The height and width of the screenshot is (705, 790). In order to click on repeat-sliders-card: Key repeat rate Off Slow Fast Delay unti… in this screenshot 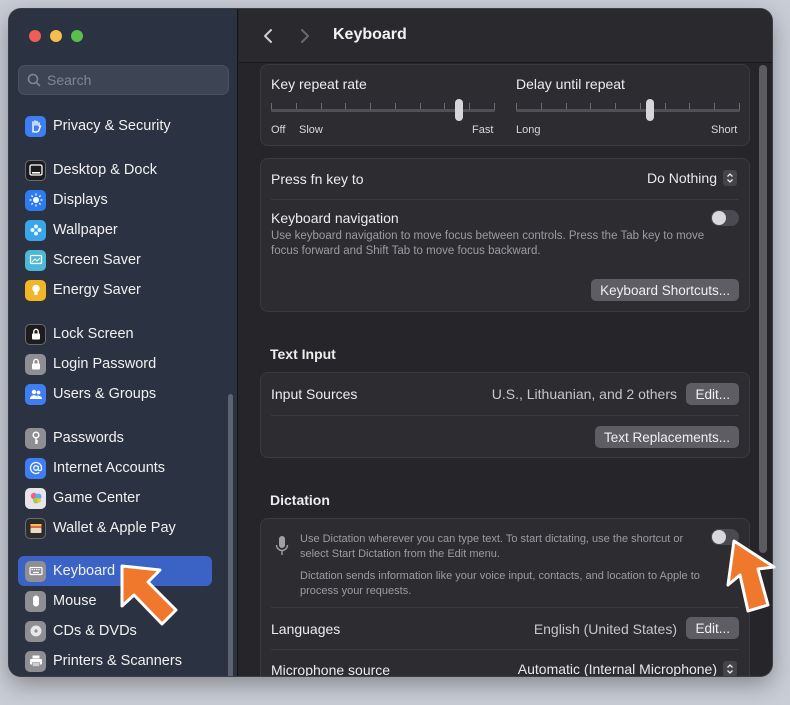, I will do `click(505, 105)`.